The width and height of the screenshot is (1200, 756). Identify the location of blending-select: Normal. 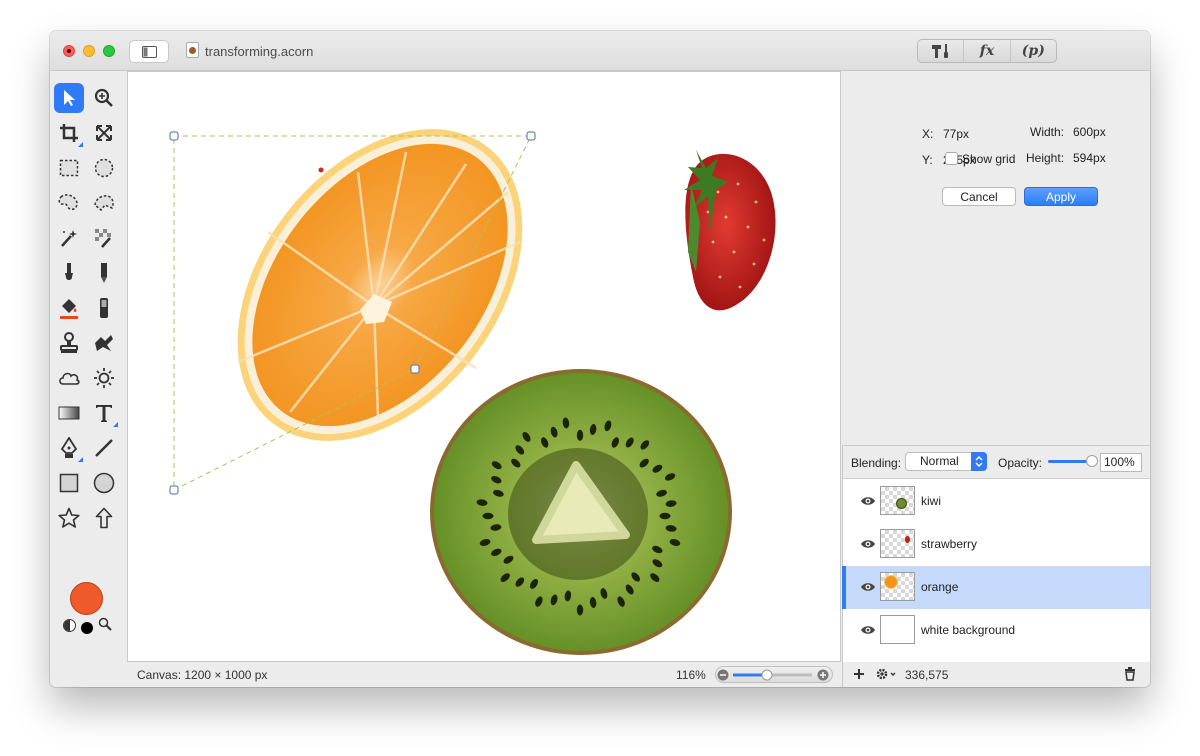
(946, 461).